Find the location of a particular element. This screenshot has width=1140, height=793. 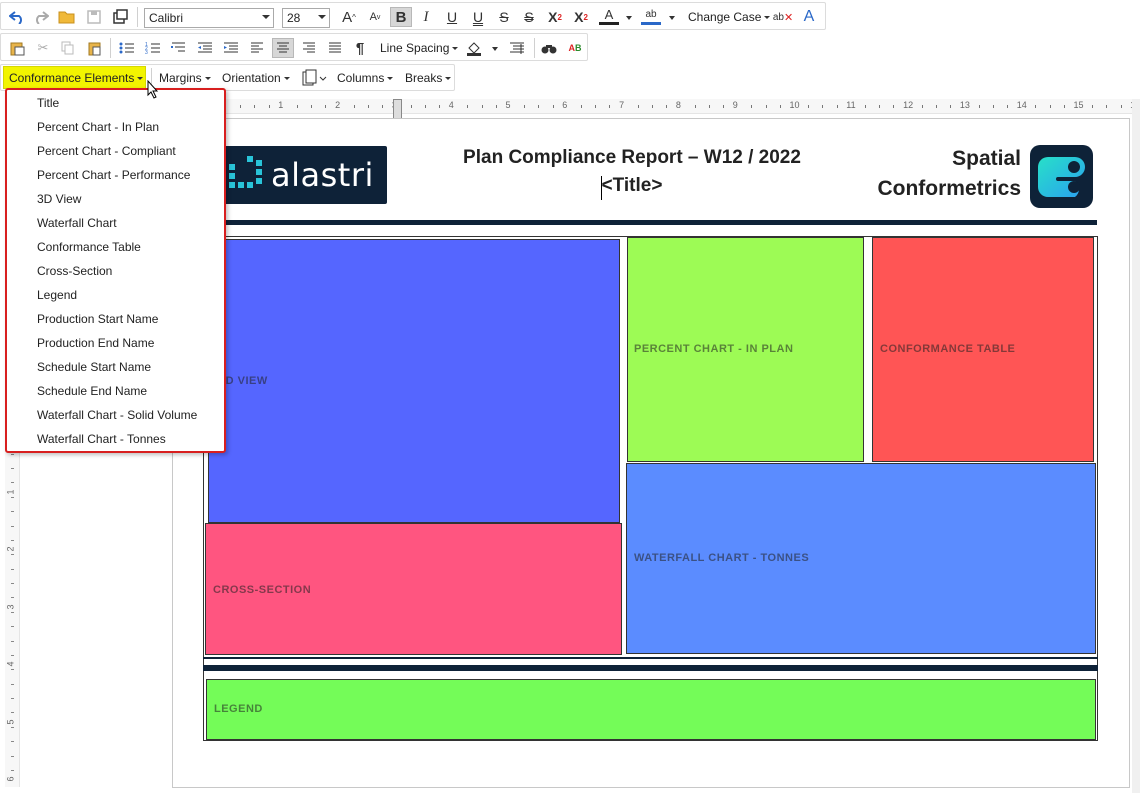

font-name-select: Calibri is located at coordinates (209, 18).